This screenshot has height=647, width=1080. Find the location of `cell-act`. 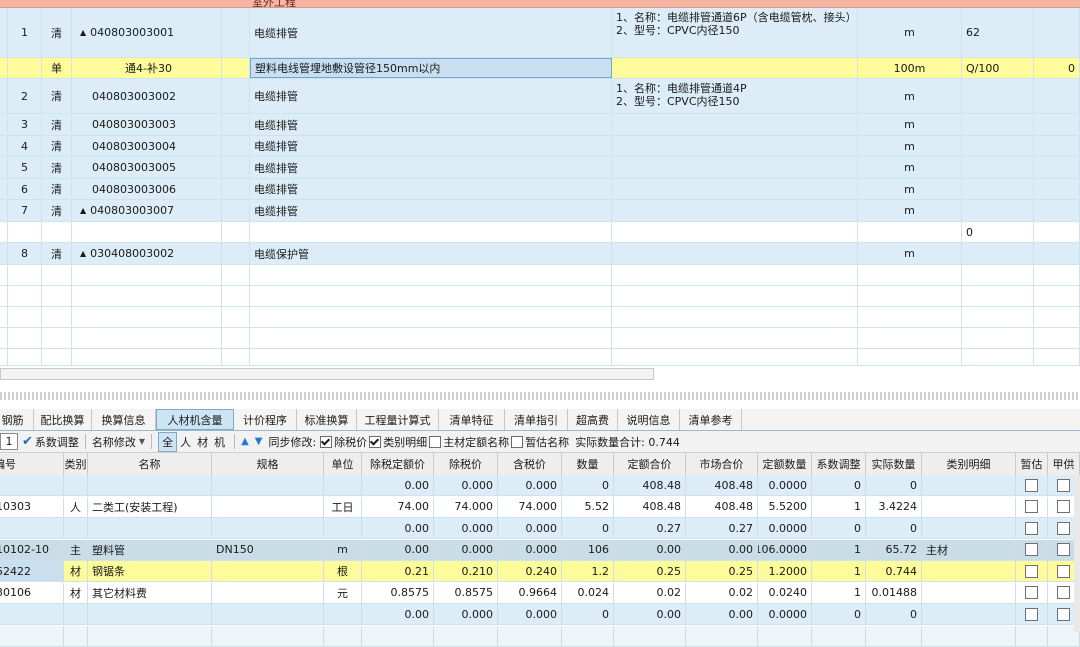

cell-act is located at coordinates (894, 635).